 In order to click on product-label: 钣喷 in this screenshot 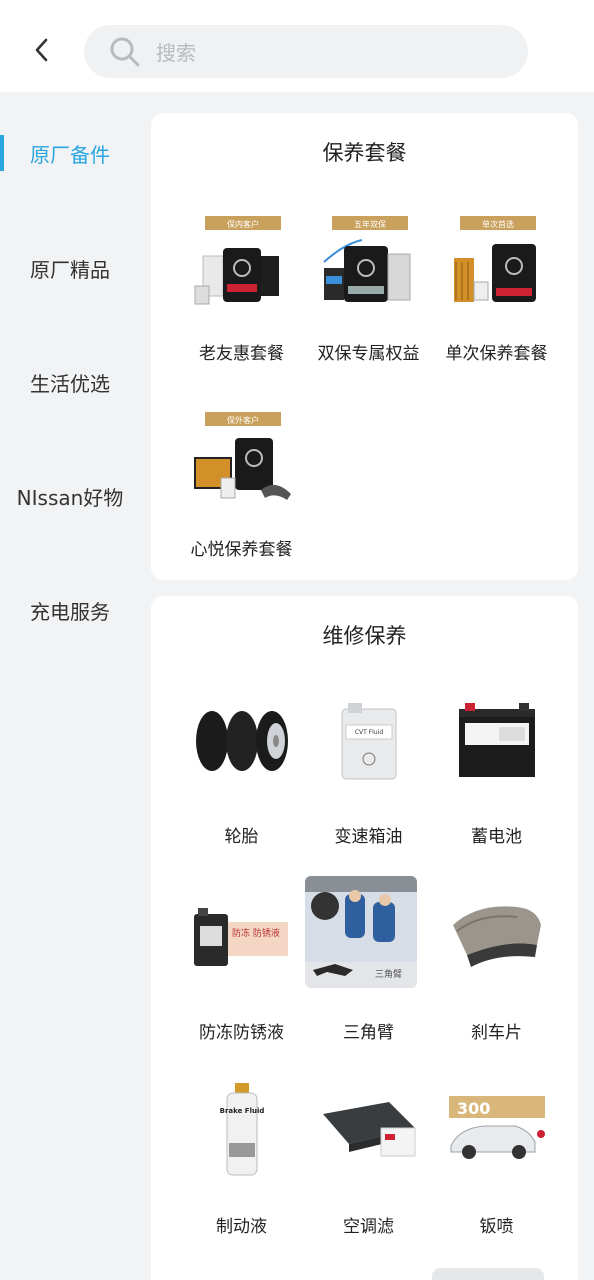, I will do `click(496, 1227)`.